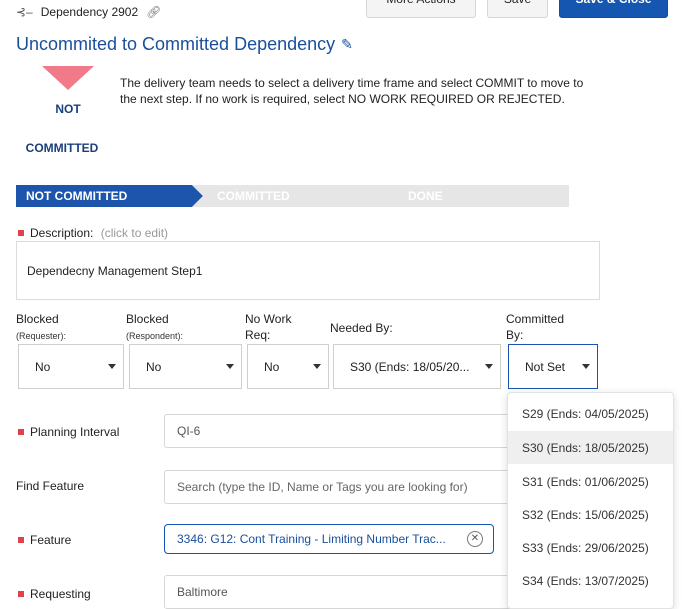 This screenshot has width=685, height=609. I want to click on step-committed: COMMITTED, so click(292, 196).